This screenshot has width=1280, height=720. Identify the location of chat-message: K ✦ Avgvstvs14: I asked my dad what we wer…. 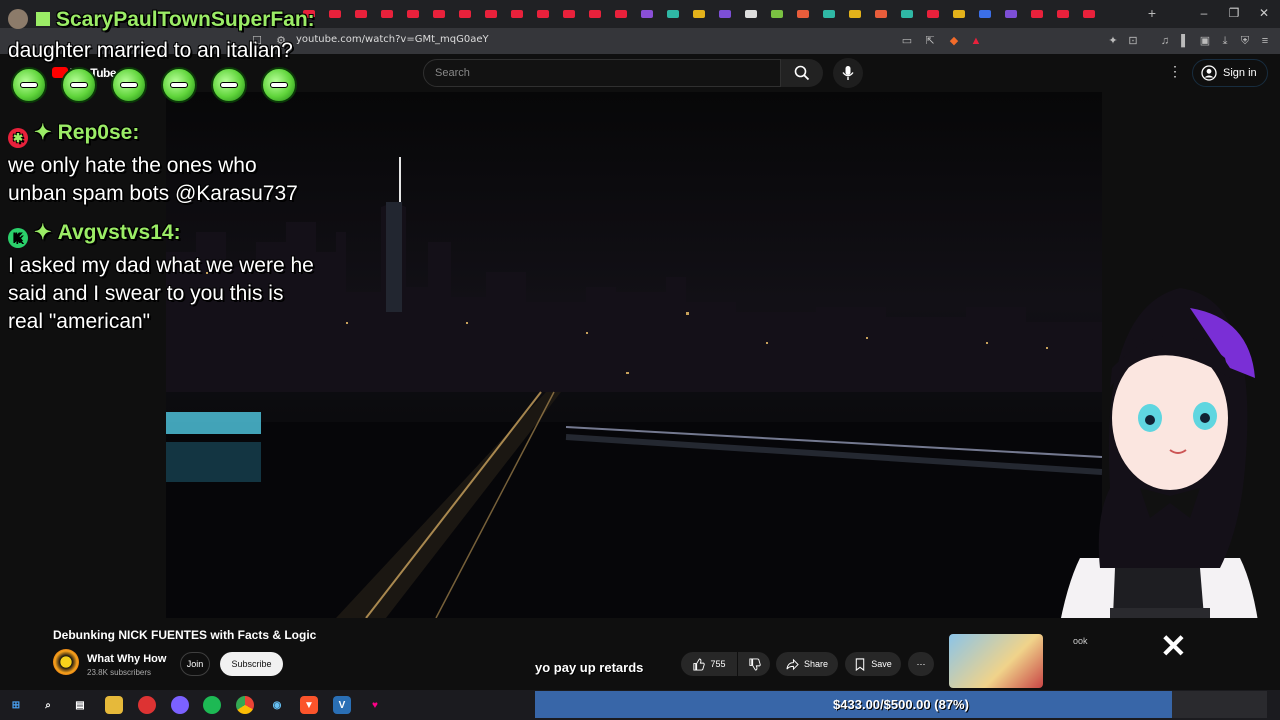
(161, 277).